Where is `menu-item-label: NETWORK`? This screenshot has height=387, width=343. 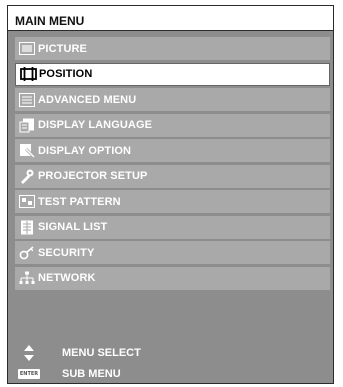 menu-item-label: NETWORK is located at coordinates (67, 278).